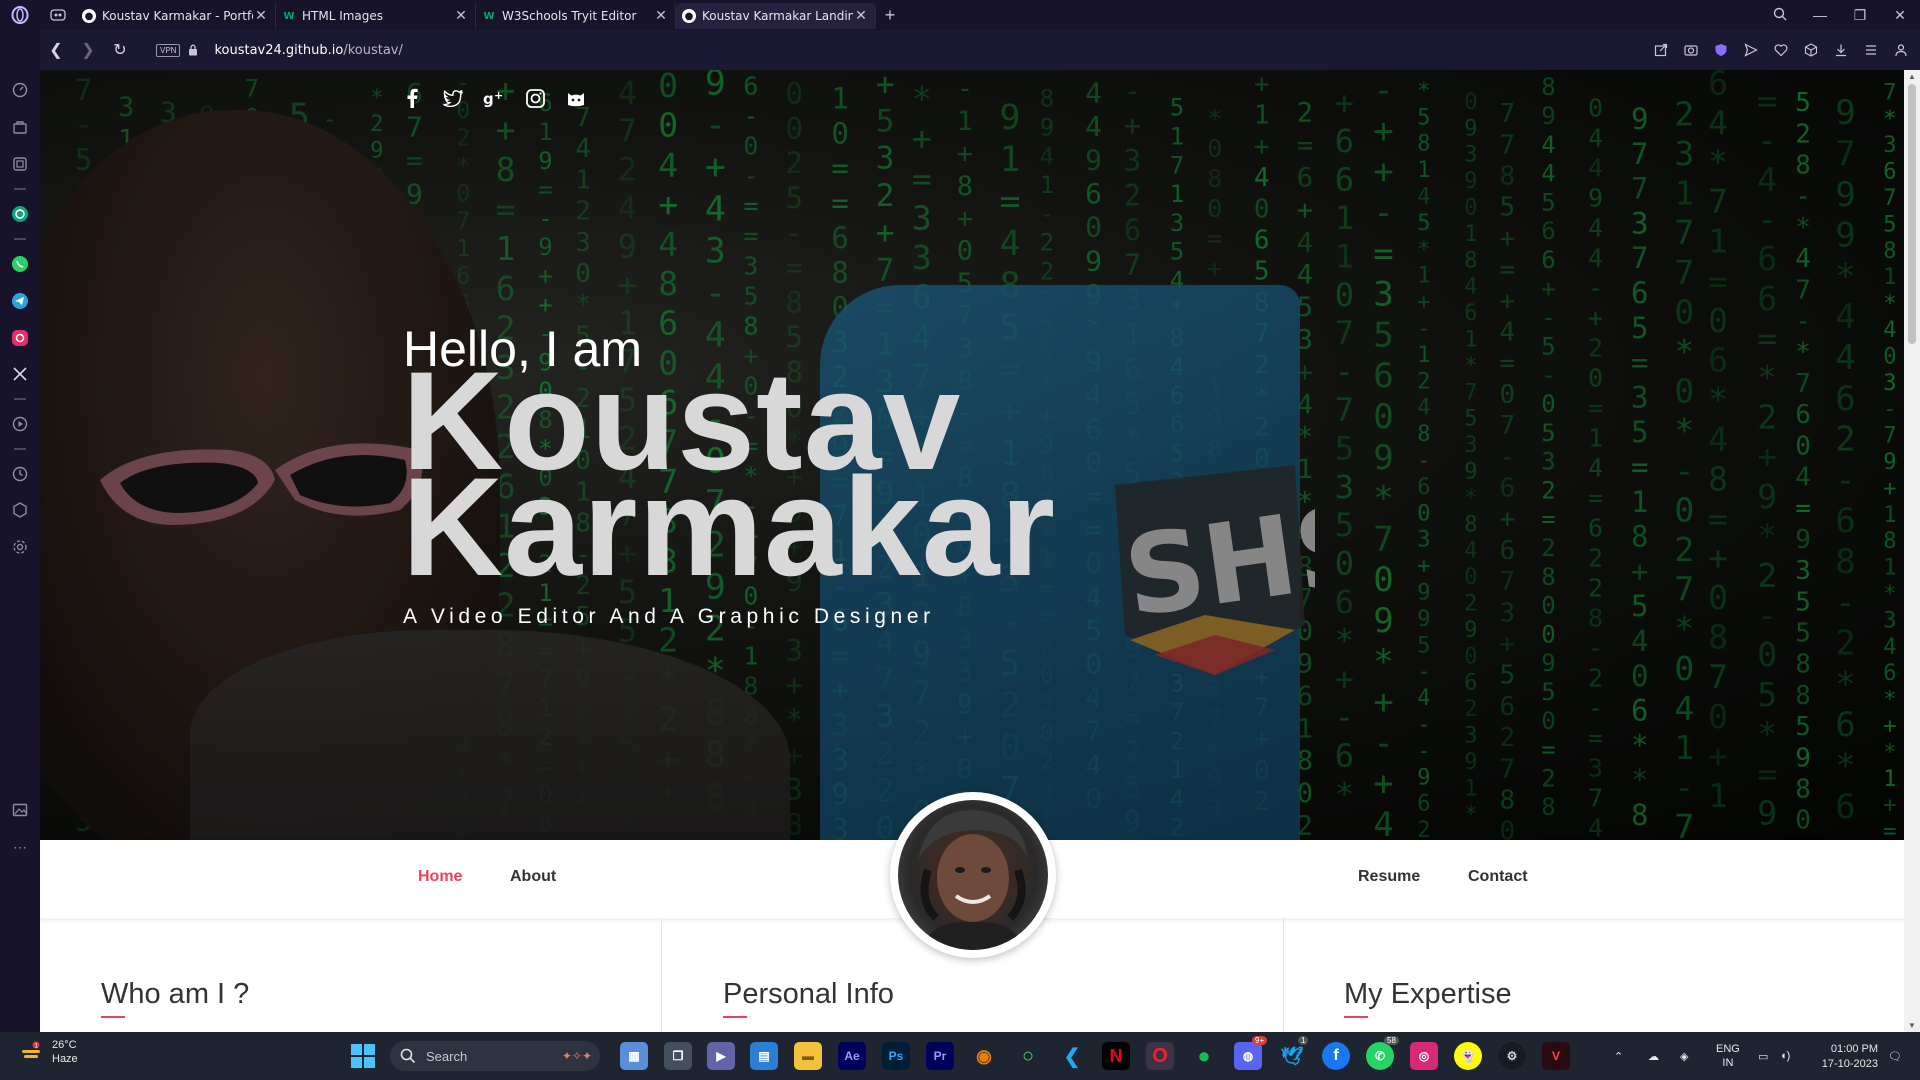 This screenshot has height=1080, width=1920. What do you see at coordinates (1653, 1056) in the screenshot?
I see `onedrive-icon: ☁` at bounding box center [1653, 1056].